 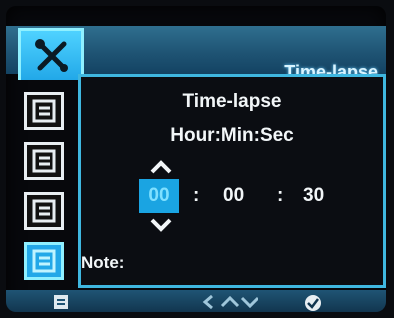 I want to click on bottom-bar, so click(x=196, y=301).